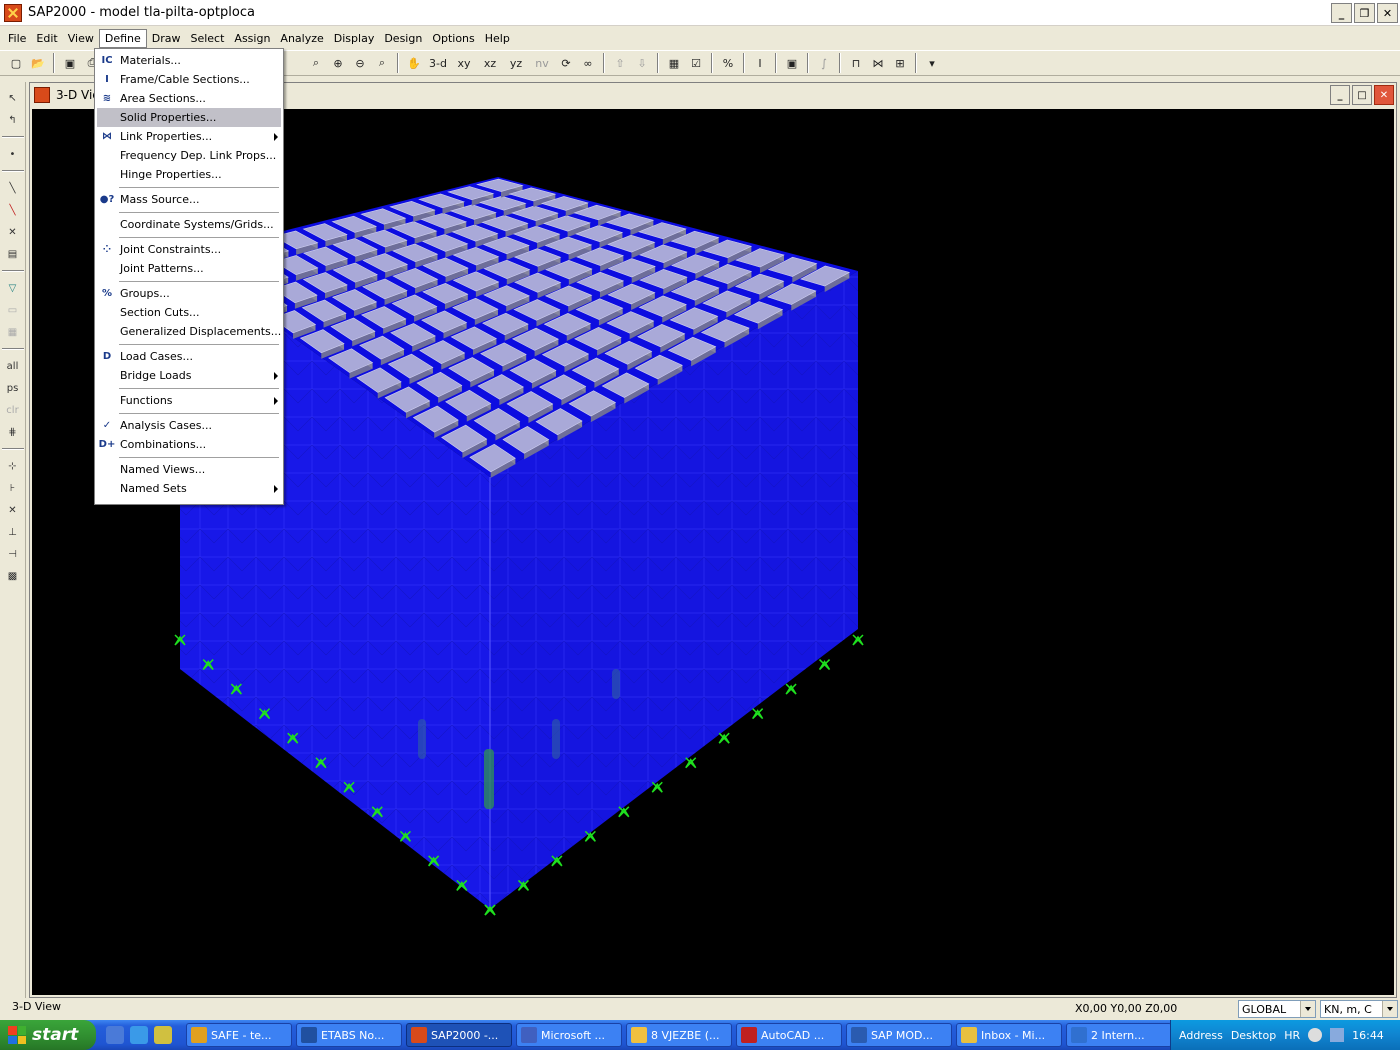 Image resolution: width=1400 pixels, height=1050 pixels. Describe the element at coordinates (1384, 95) in the screenshot. I see `view-close-button: ✕` at that location.